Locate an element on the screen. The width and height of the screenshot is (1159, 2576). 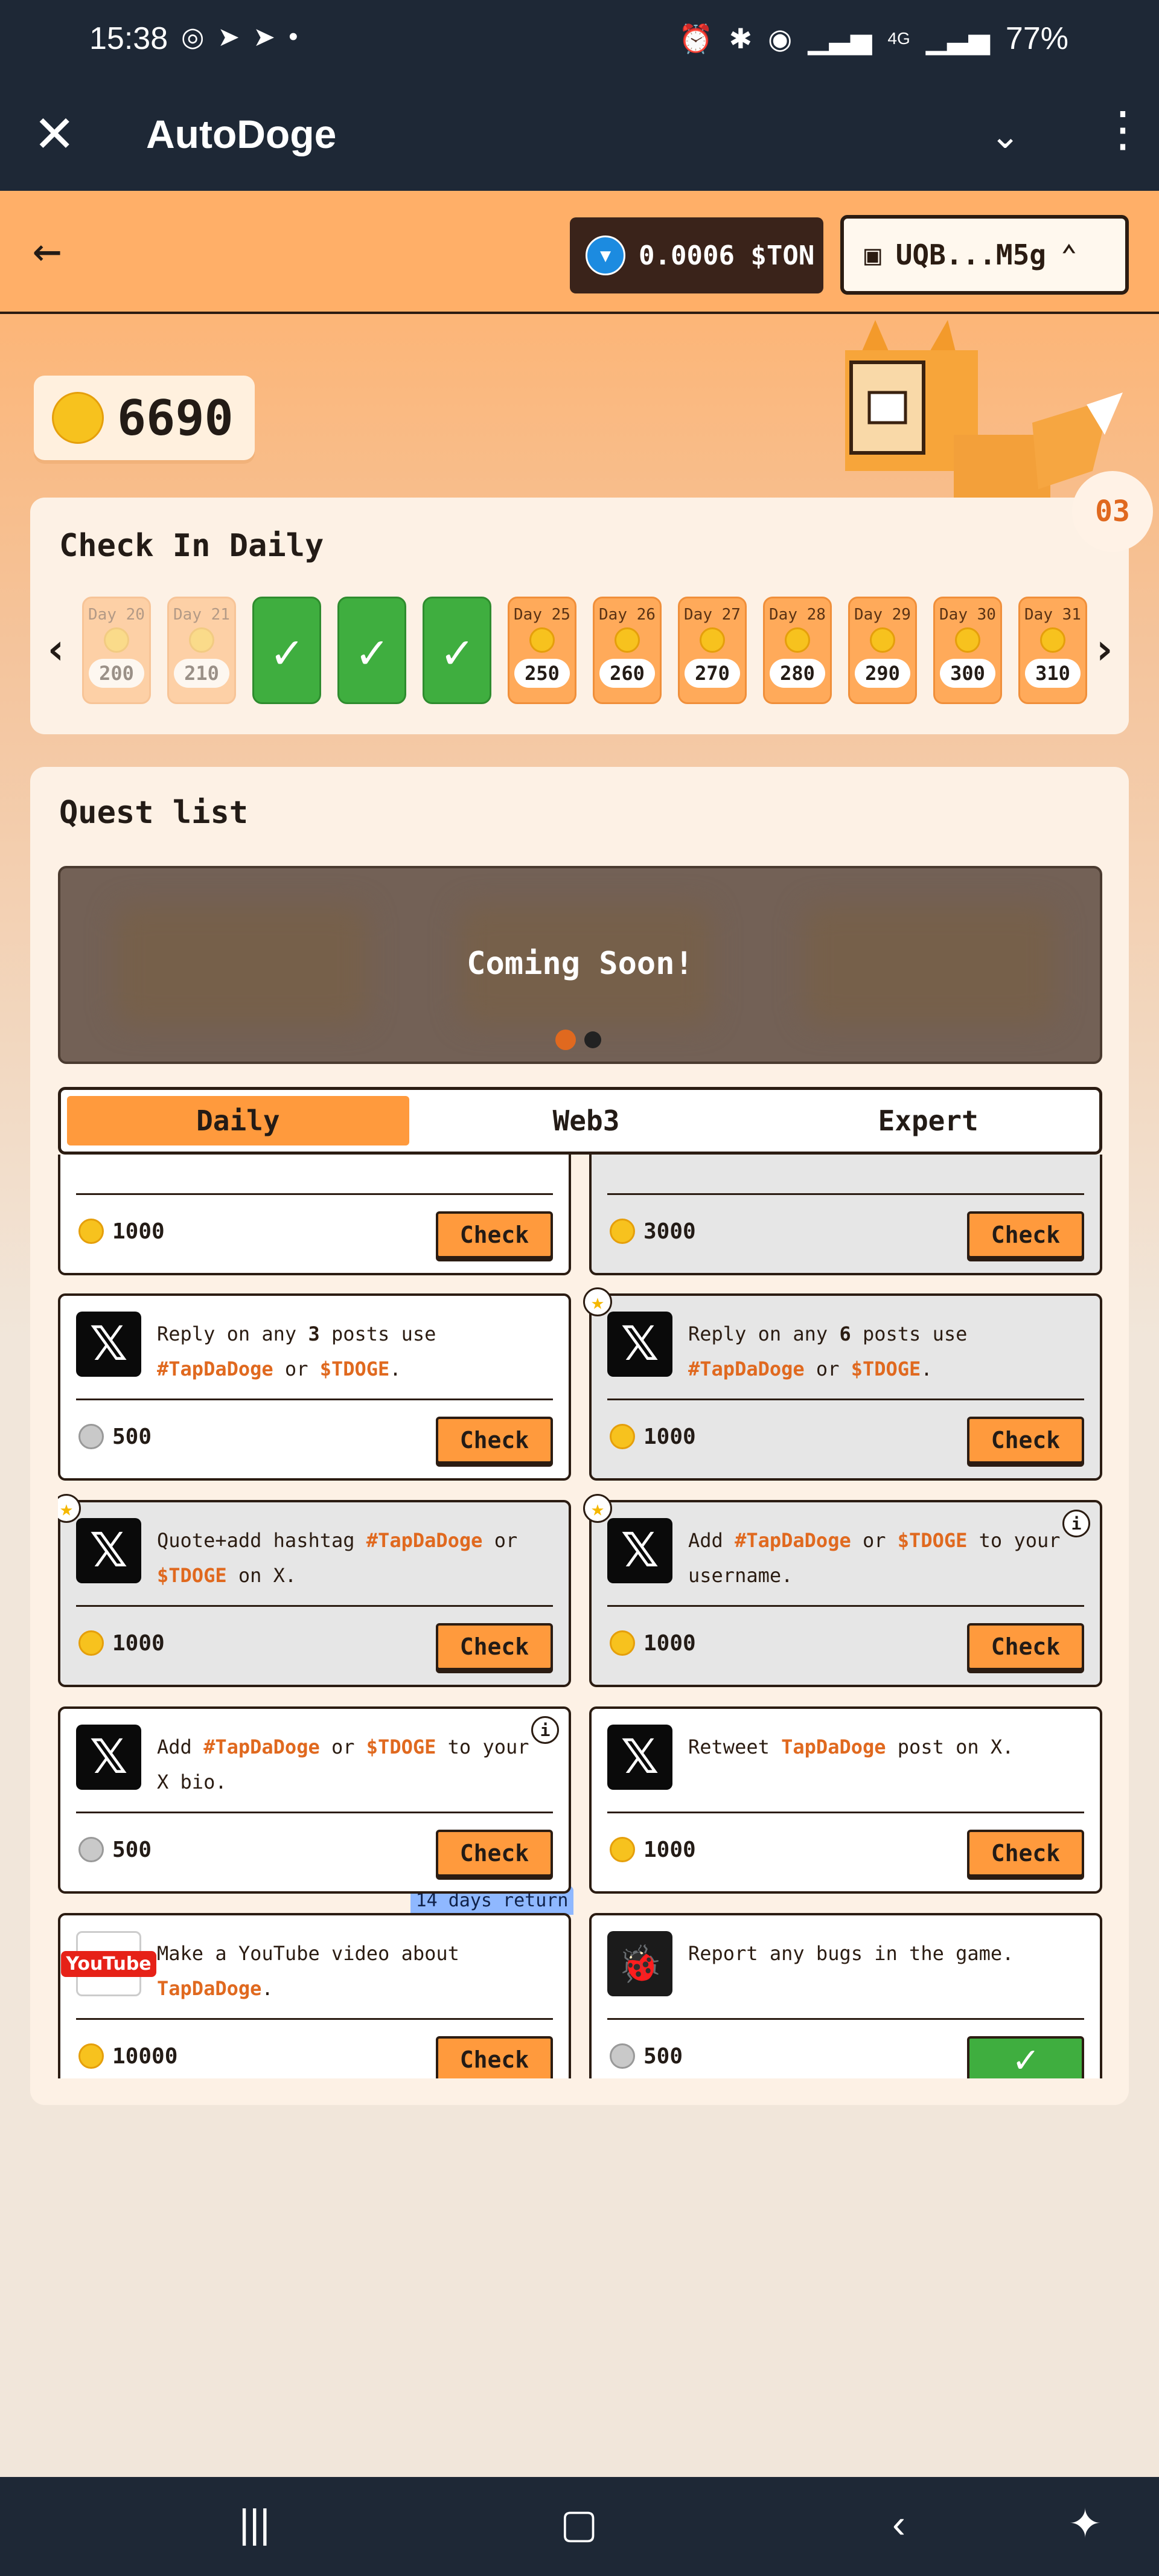
alarm-icon: ⏰ is located at coordinates (696, 38).